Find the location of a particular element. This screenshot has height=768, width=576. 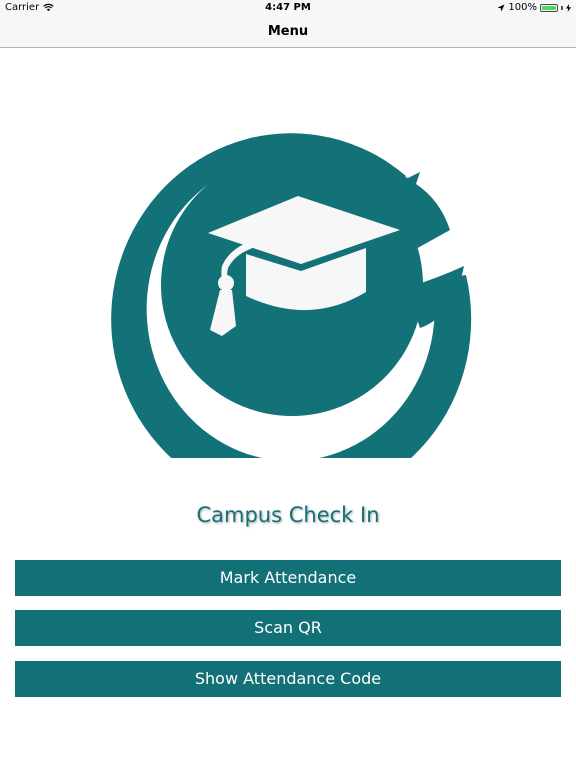

nav-title: Menu is located at coordinates (288, 31).